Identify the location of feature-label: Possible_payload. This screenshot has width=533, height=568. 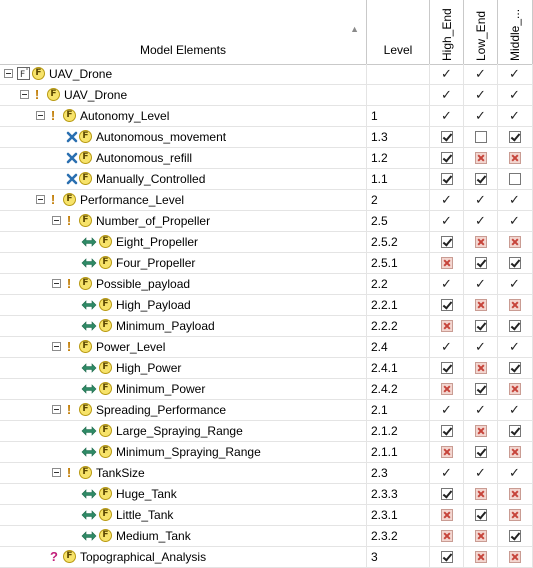
(143, 284).